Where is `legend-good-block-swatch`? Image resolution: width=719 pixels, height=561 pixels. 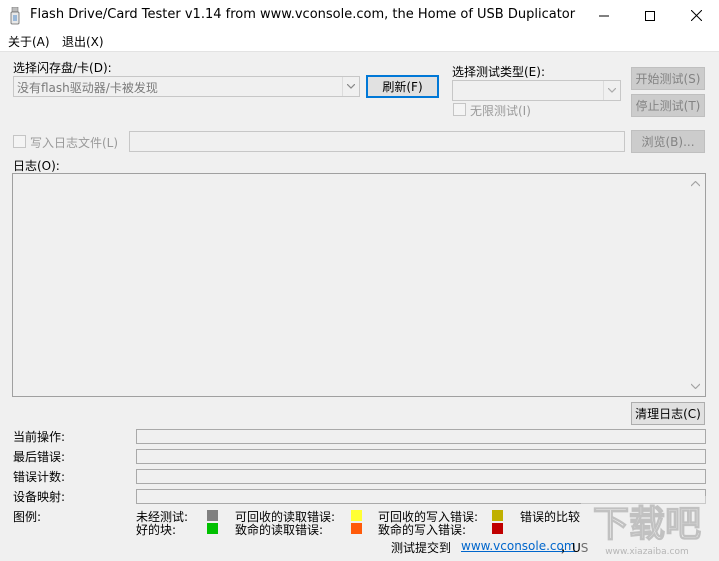
legend-good-block-swatch is located at coordinates (212, 528).